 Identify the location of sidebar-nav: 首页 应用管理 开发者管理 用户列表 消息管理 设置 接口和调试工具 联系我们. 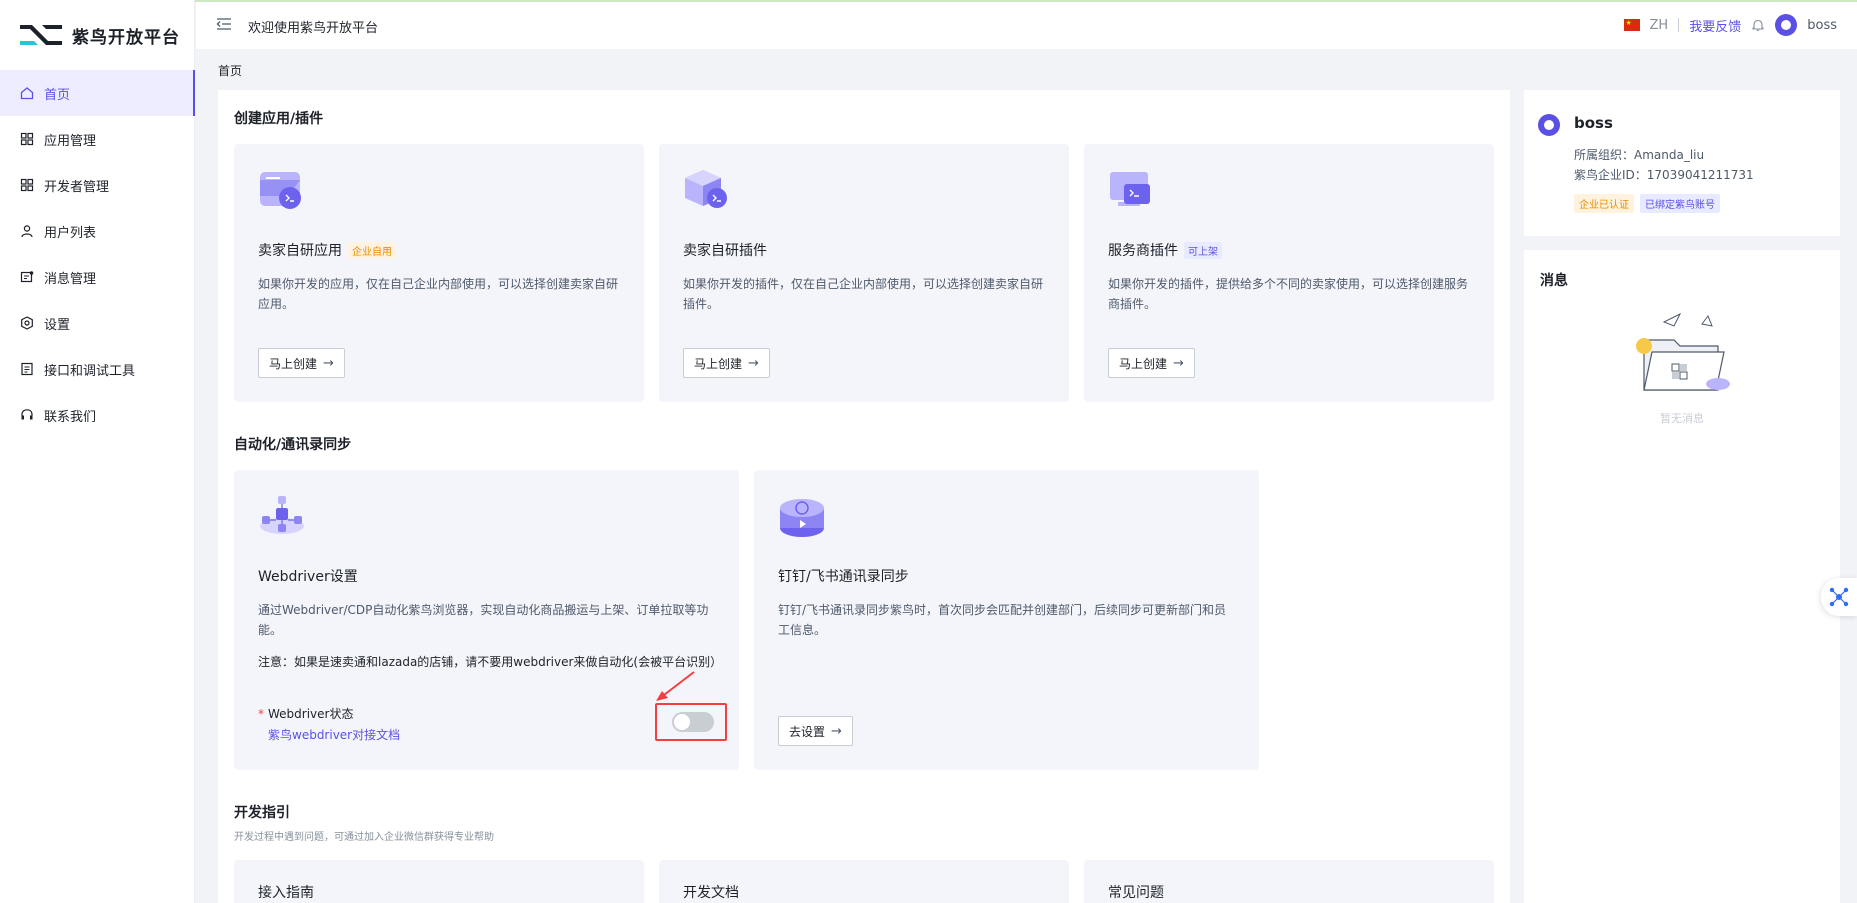
(97, 254).